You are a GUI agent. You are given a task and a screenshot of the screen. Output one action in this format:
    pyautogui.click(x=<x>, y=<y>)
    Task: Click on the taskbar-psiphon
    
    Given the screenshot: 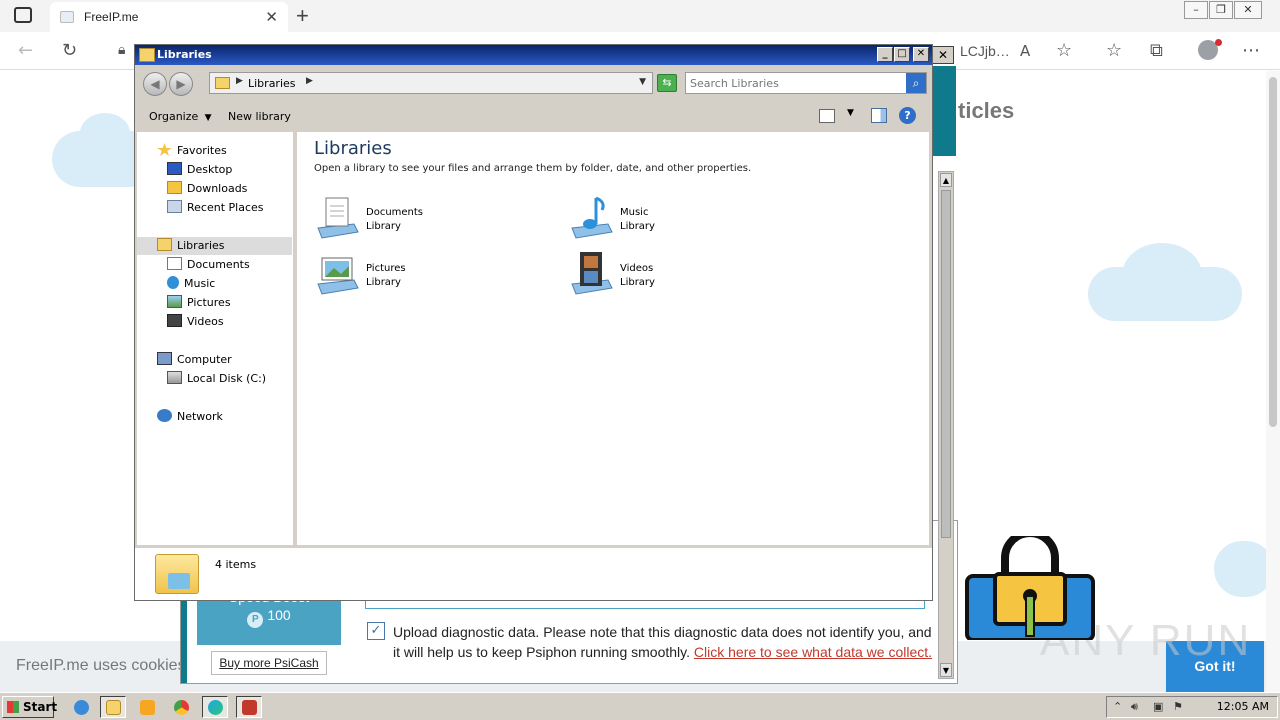 What is the action you would take?
    pyautogui.click(x=249, y=707)
    